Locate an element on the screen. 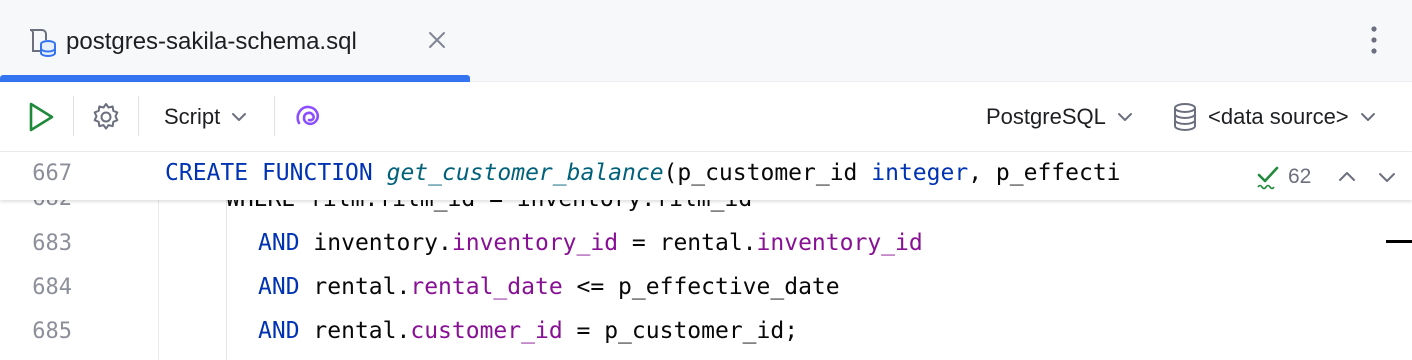 The height and width of the screenshot is (360, 1412). database-icon is located at coordinates (1185, 117).